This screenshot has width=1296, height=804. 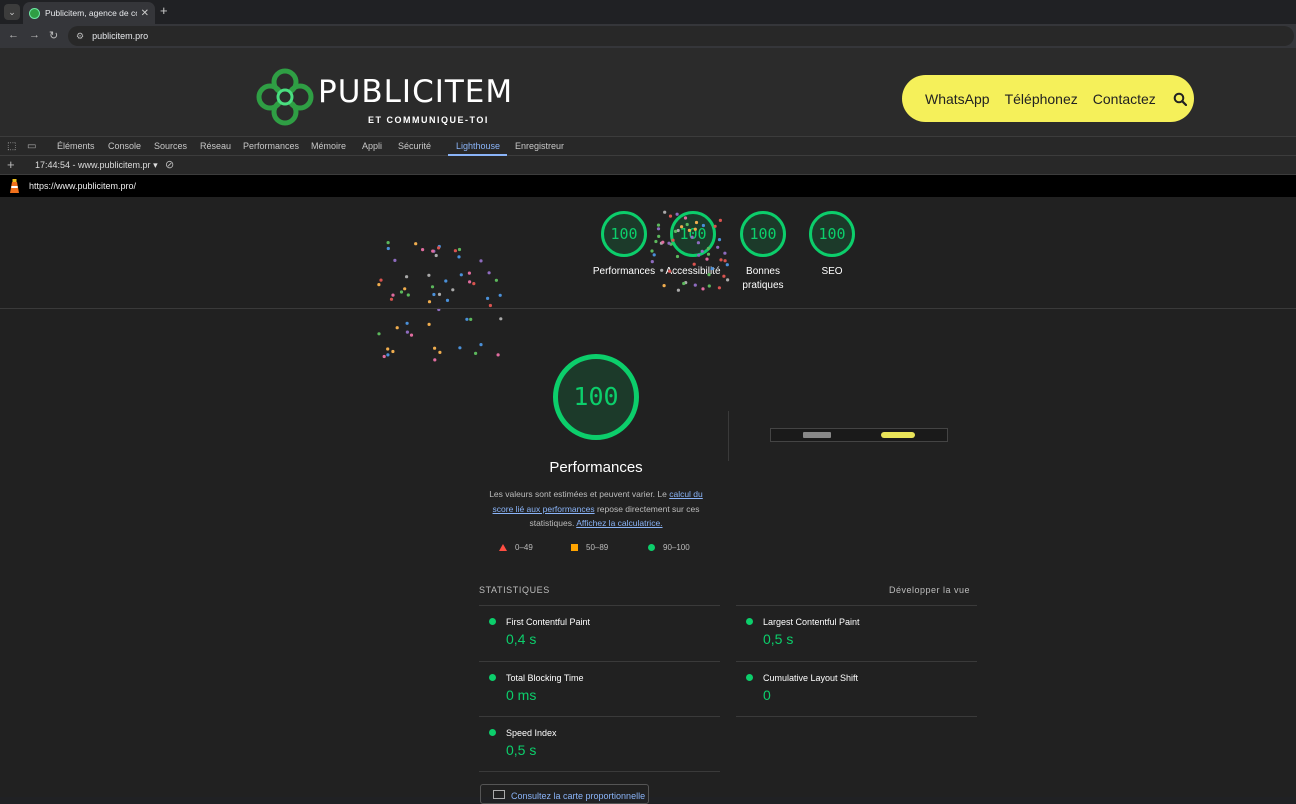 What do you see at coordinates (11, 146) in the screenshot?
I see `inspect-element-icon: ⬚` at bounding box center [11, 146].